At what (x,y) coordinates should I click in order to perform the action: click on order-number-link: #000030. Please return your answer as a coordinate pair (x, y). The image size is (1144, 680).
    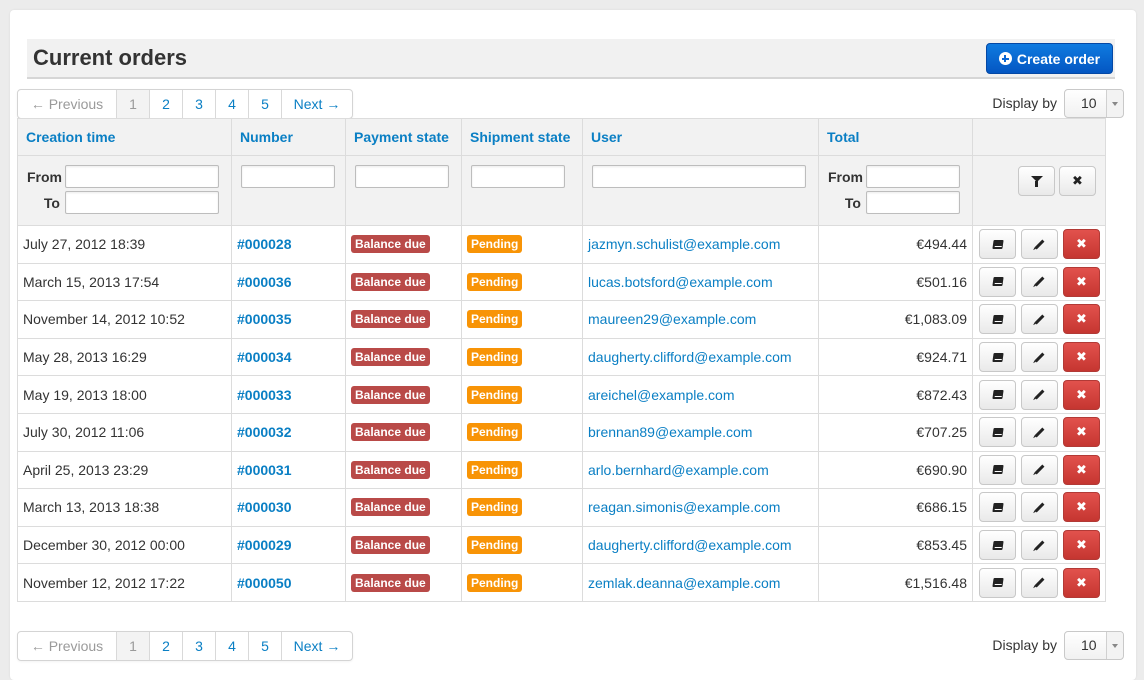
    Looking at the image, I should click on (264, 507).